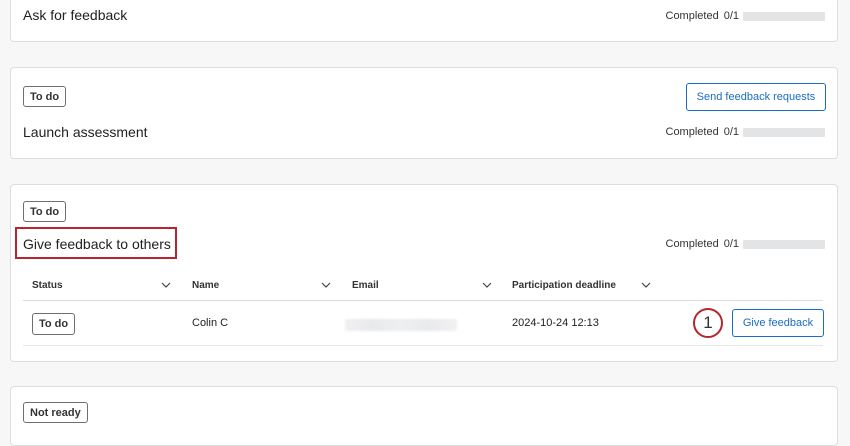 The width and height of the screenshot is (850, 446). Describe the element at coordinates (401, 325) in the screenshot. I see `row-email-redacted` at that location.